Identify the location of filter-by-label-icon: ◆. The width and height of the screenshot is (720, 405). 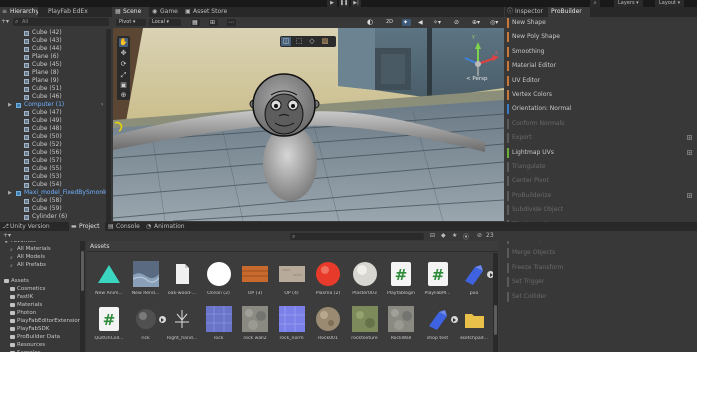
(443, 235).